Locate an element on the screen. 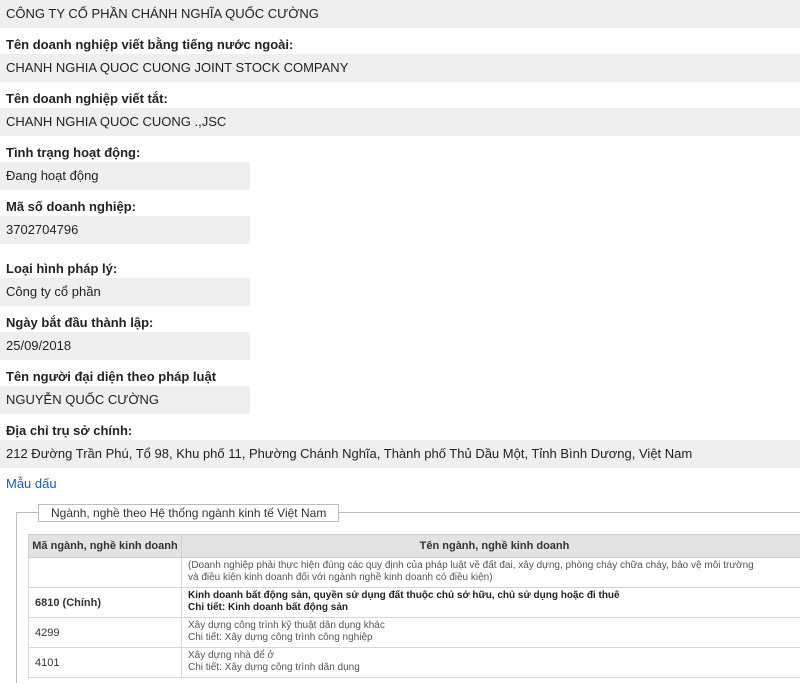 The width and height of the screenshot is (800, 683). address-label: Địa chỉ trụ sở chính: is located at coordinates (69, 430).